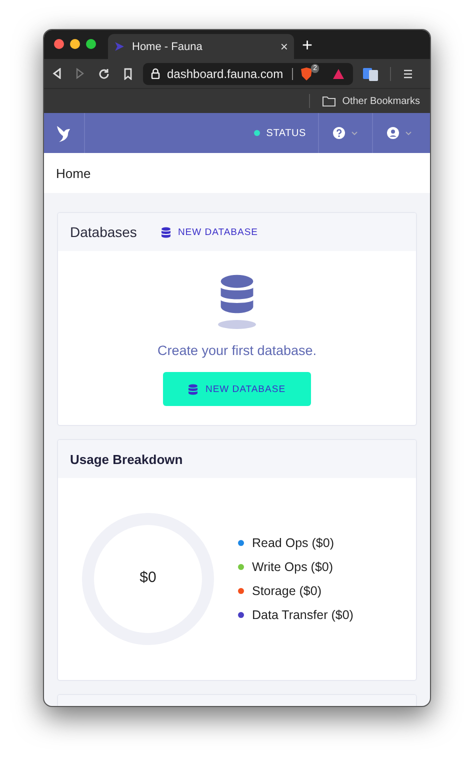  What do you see at coordinates (168, 46) in the screenshot?
I see `tab-title: Home - Fauna` at bounding box center [168, 46].